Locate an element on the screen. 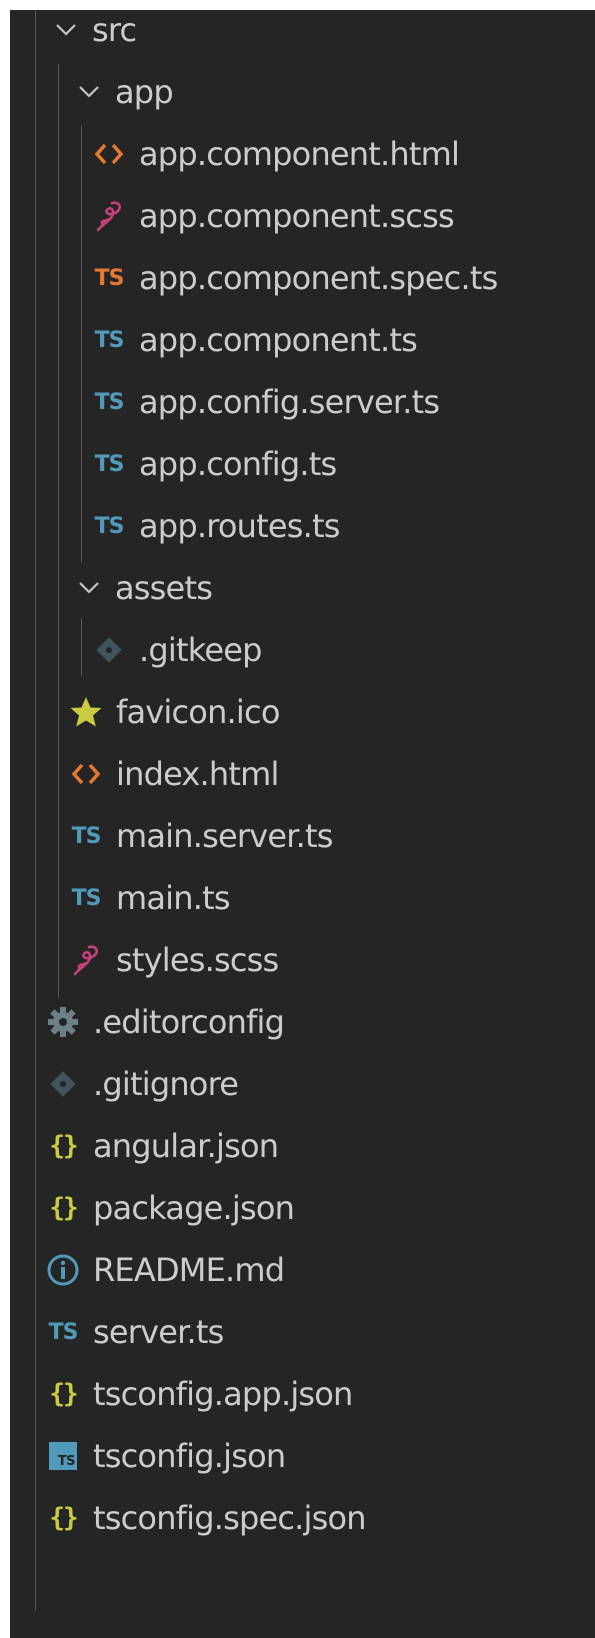  tree-file-editorconfig: .editorconfig is located at coordinates (302, 1022).